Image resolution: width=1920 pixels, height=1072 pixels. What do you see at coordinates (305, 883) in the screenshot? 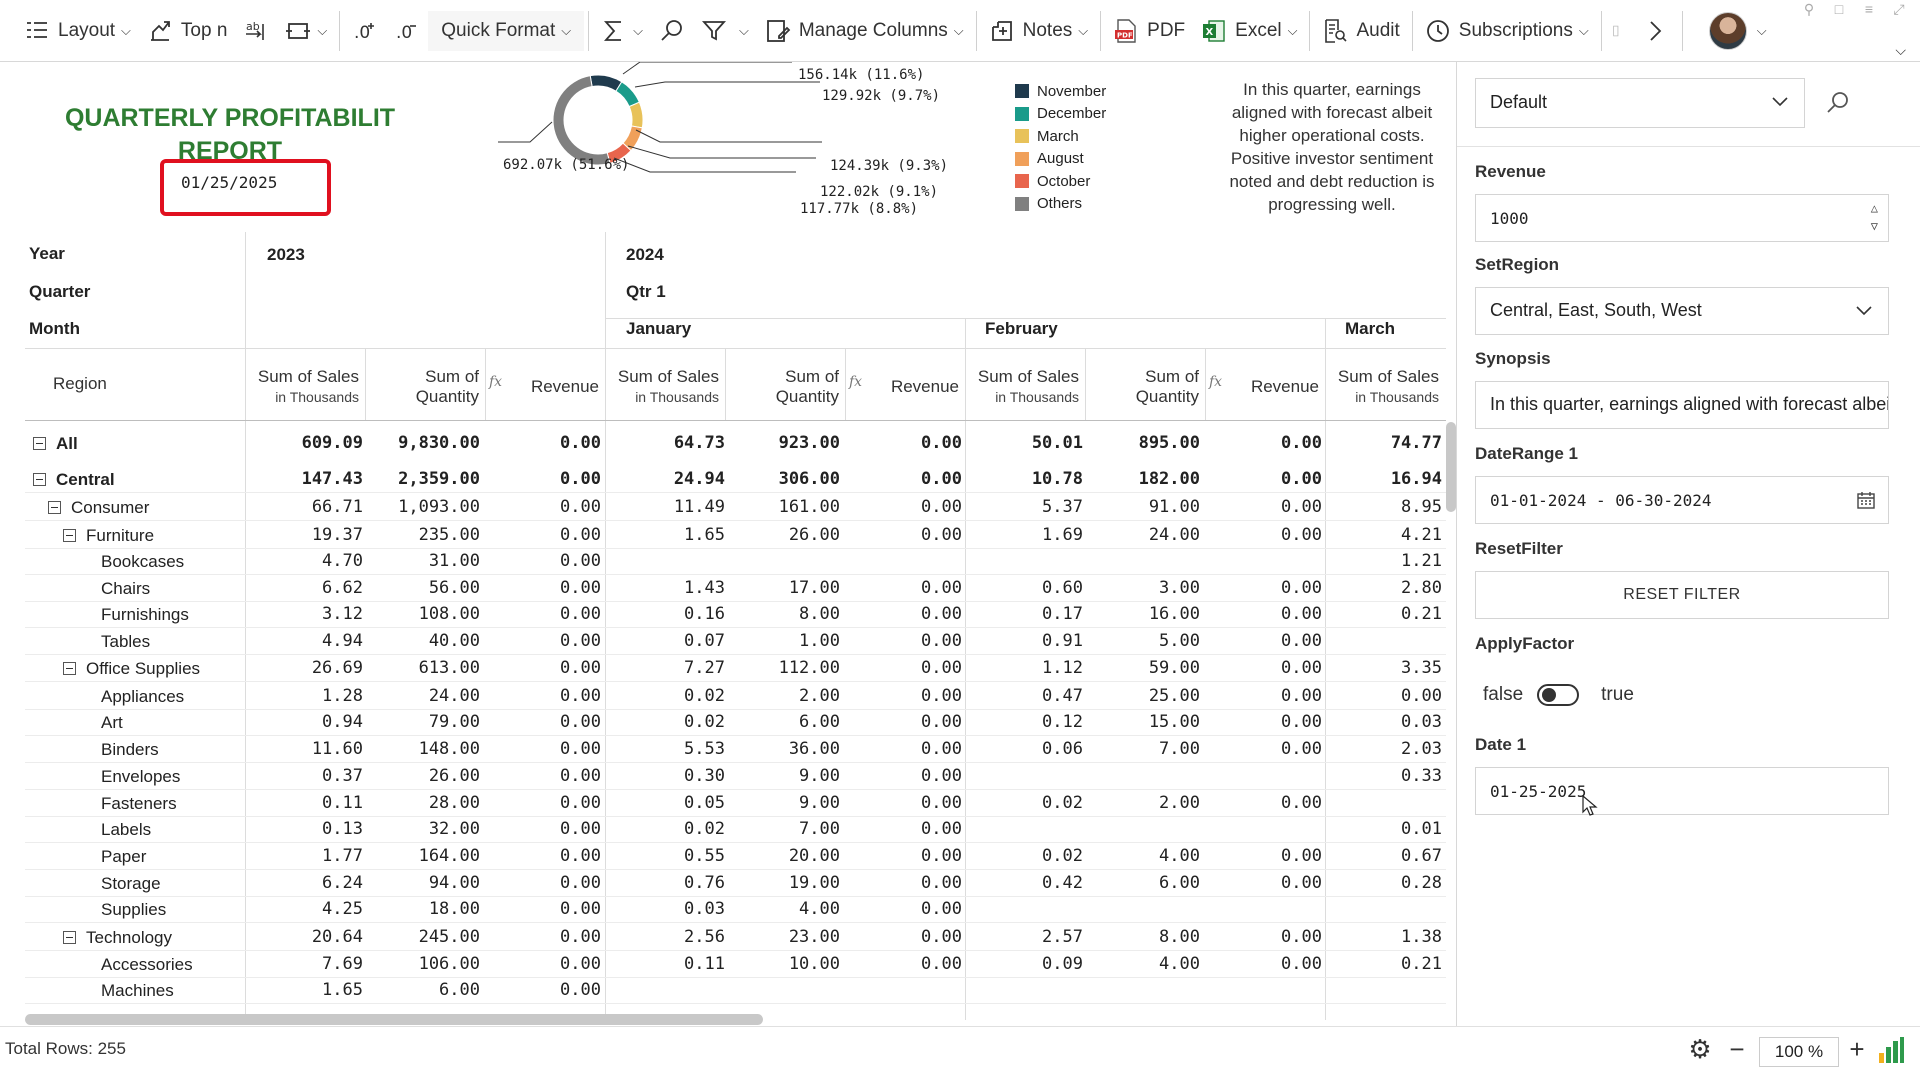
I see `table-cell: 6.24` at bounding box center [305, 883].